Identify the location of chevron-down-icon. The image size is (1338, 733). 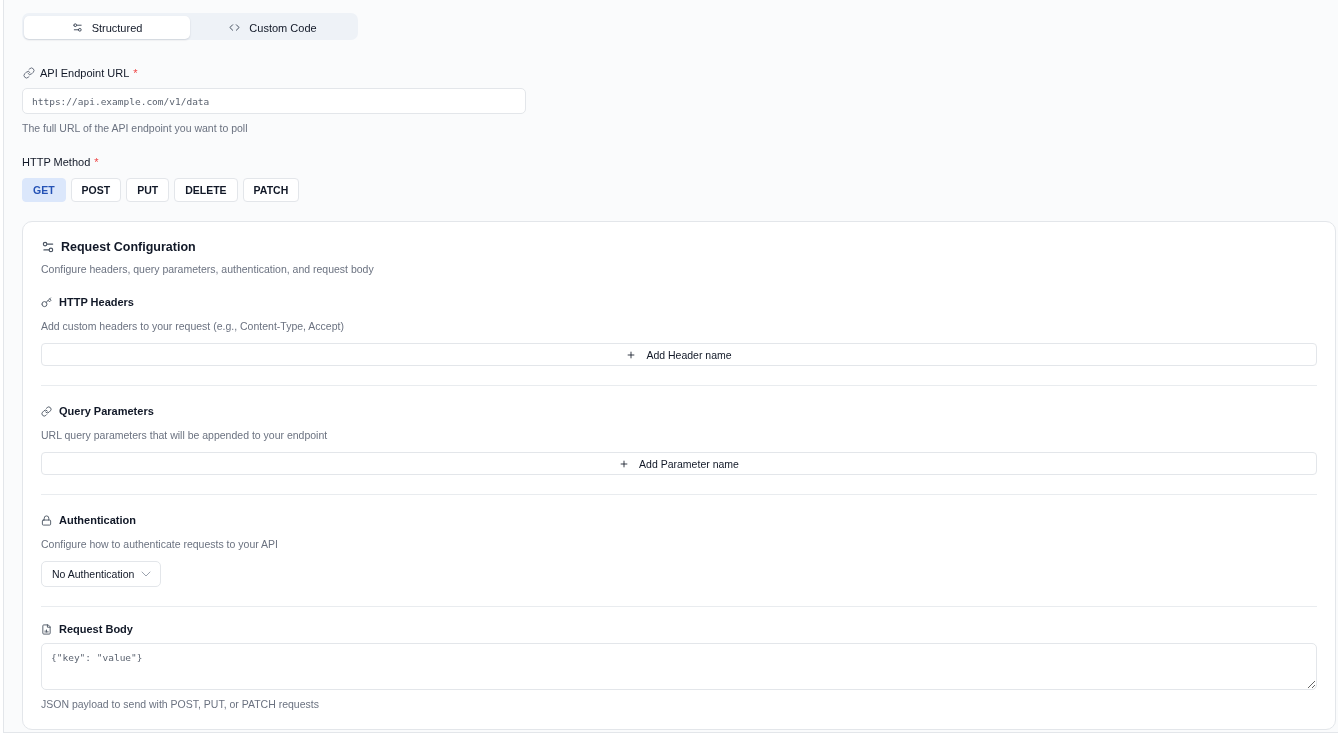
(146, 574).